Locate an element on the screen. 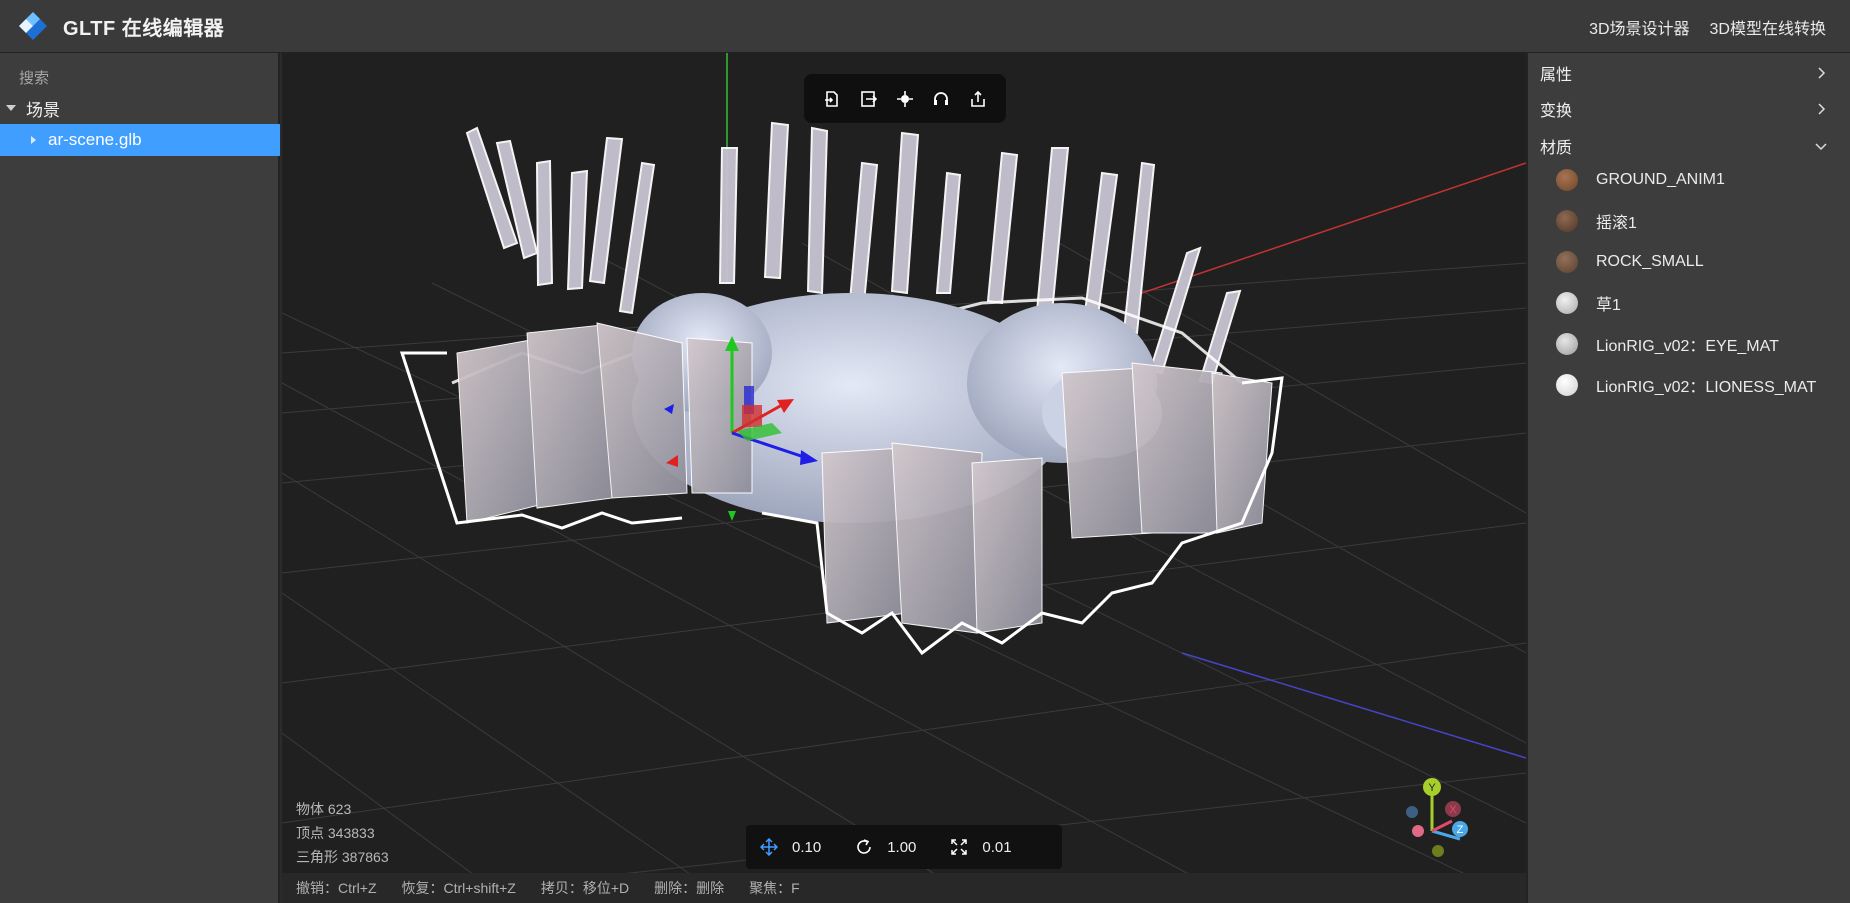  tree-node-scene: 场景 is located at coordinates (140, 108).